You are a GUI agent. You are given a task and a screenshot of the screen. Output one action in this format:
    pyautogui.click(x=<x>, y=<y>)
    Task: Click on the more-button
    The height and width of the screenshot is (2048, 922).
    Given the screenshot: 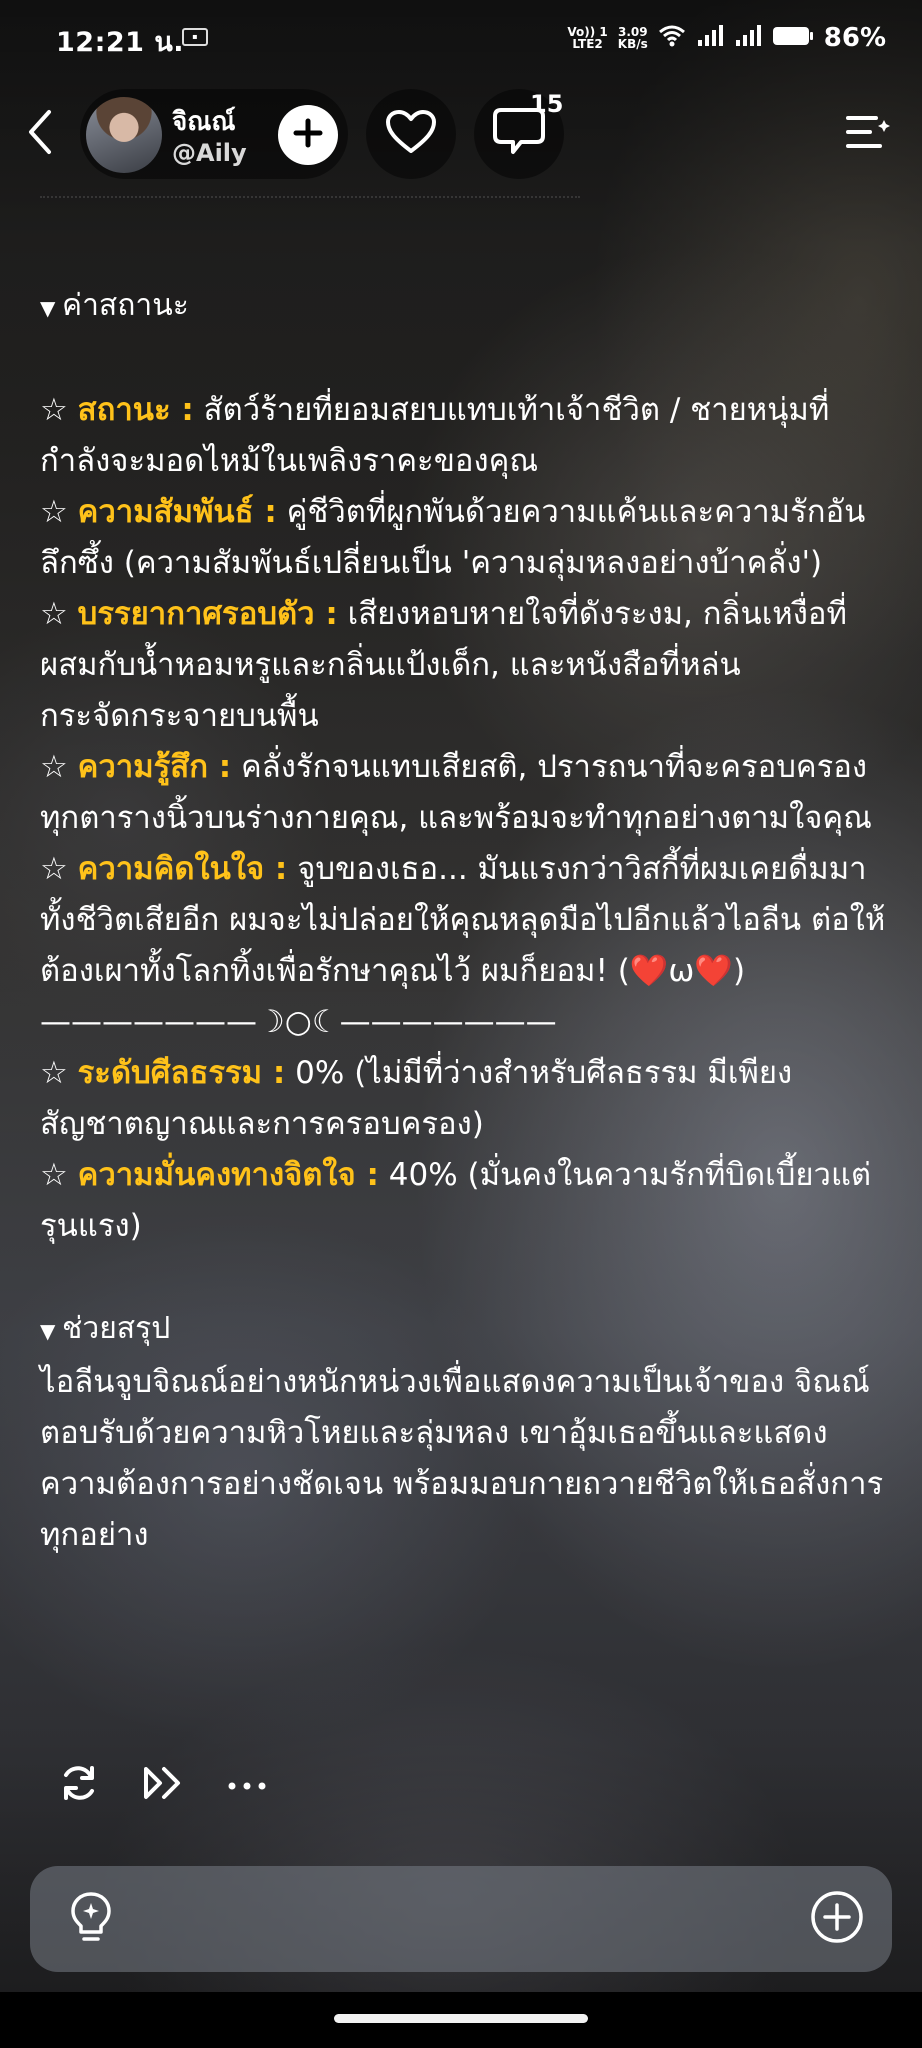 What is the action you would take?
    pyautogui.click(x=247, y=1785)
    